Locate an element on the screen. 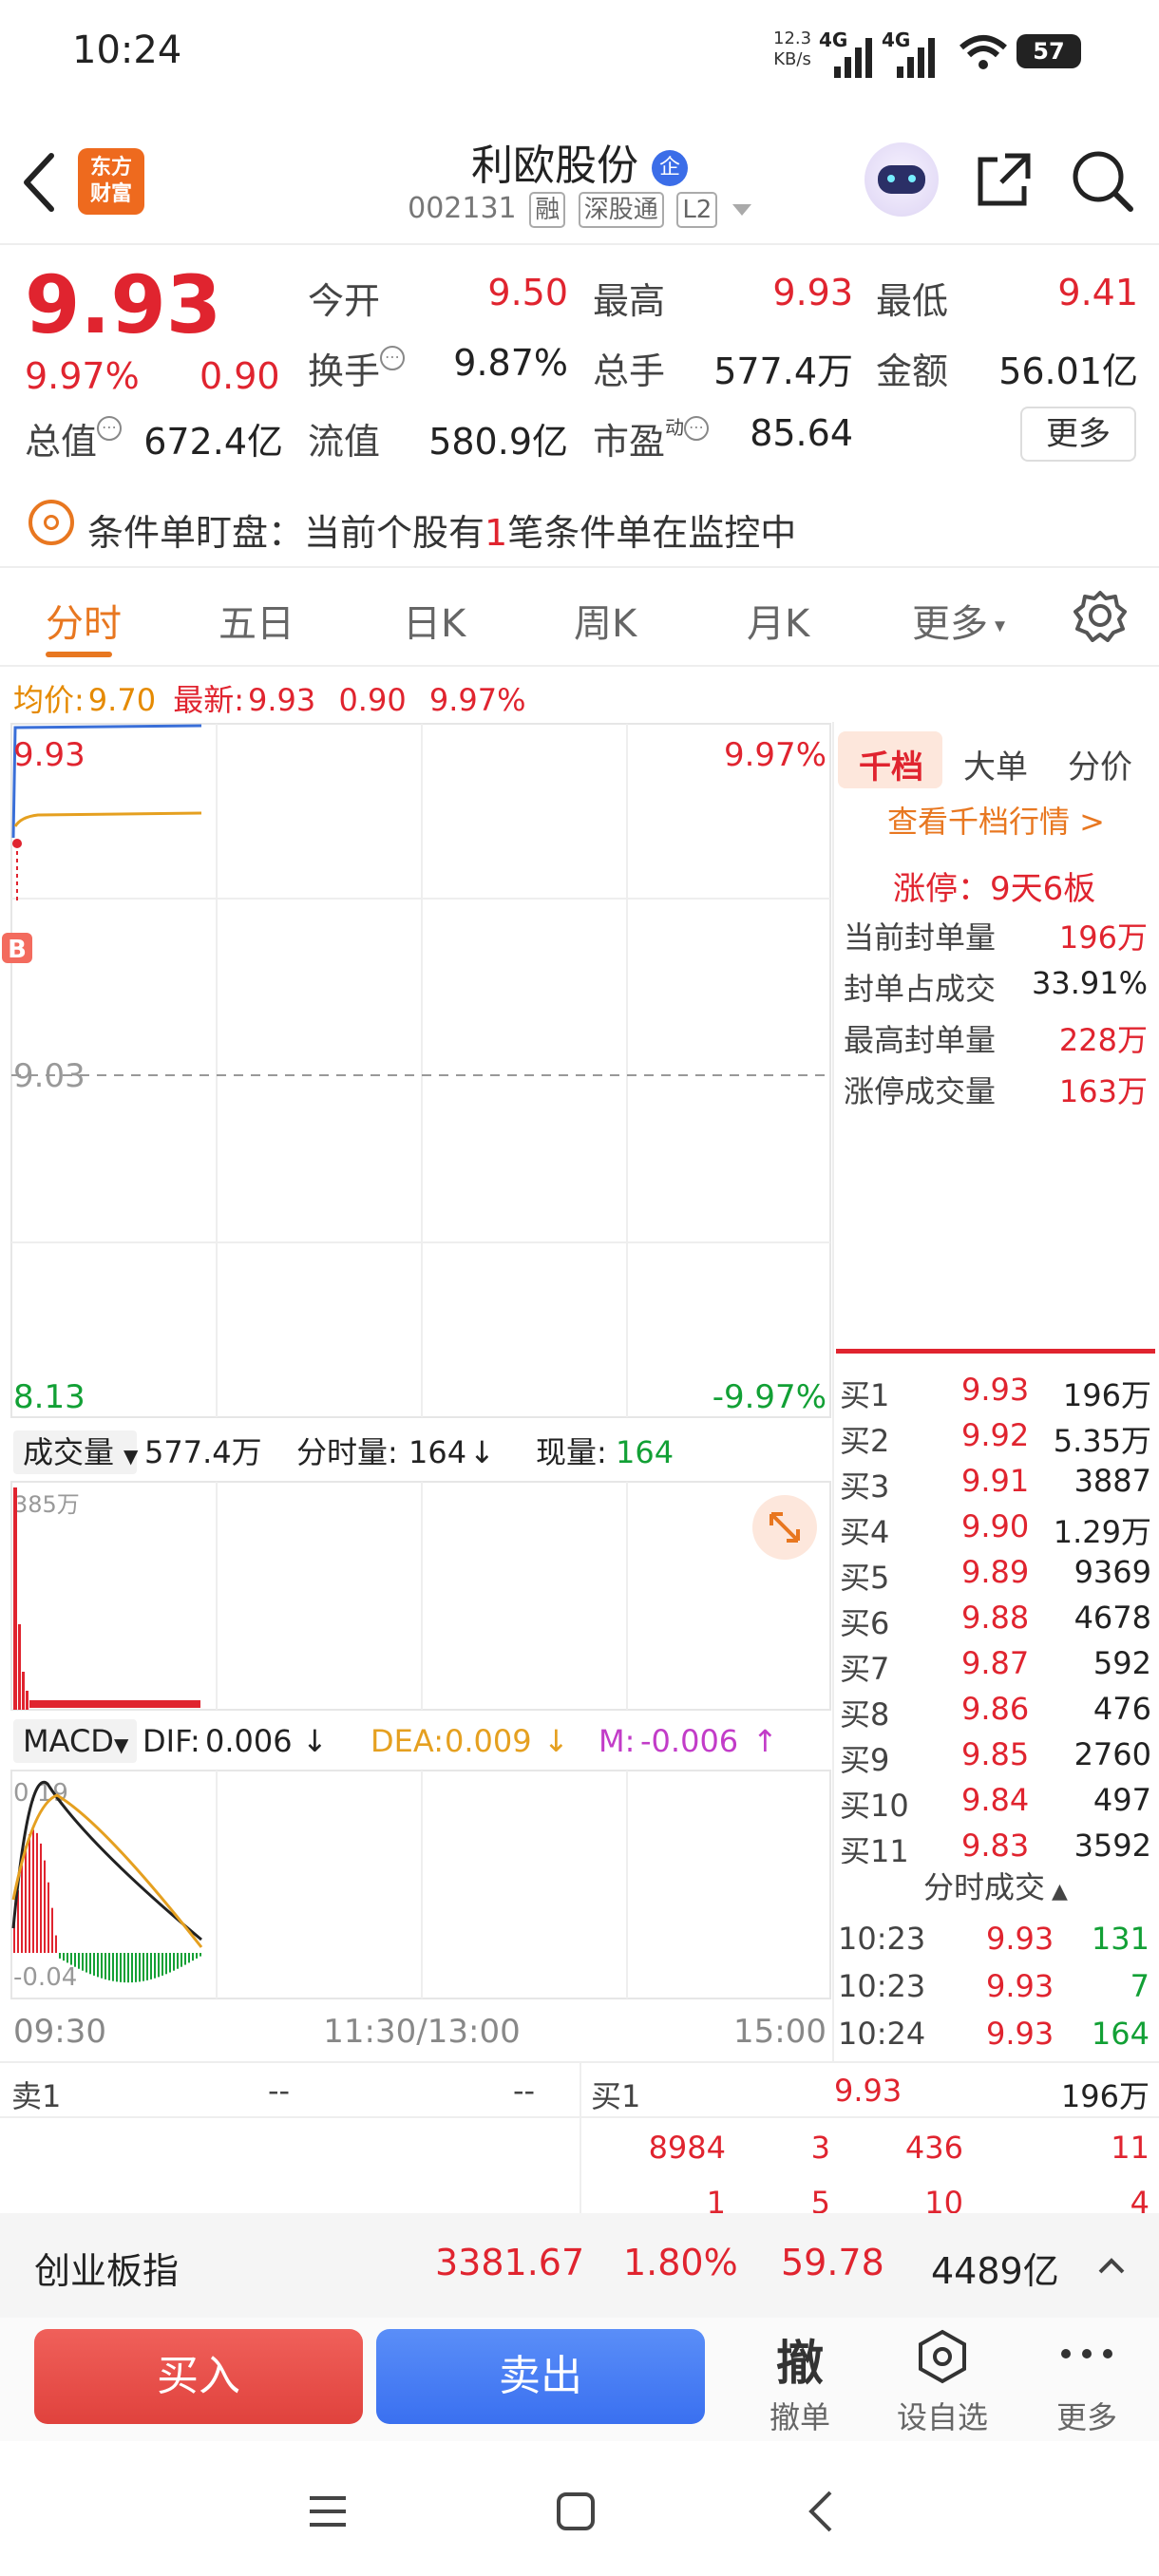  macd-selector: MACD is located at coordinates (68, 1741).